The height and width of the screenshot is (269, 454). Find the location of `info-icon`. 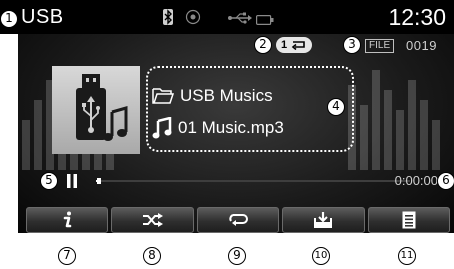

info-icon is located at coordinates (67, 219).